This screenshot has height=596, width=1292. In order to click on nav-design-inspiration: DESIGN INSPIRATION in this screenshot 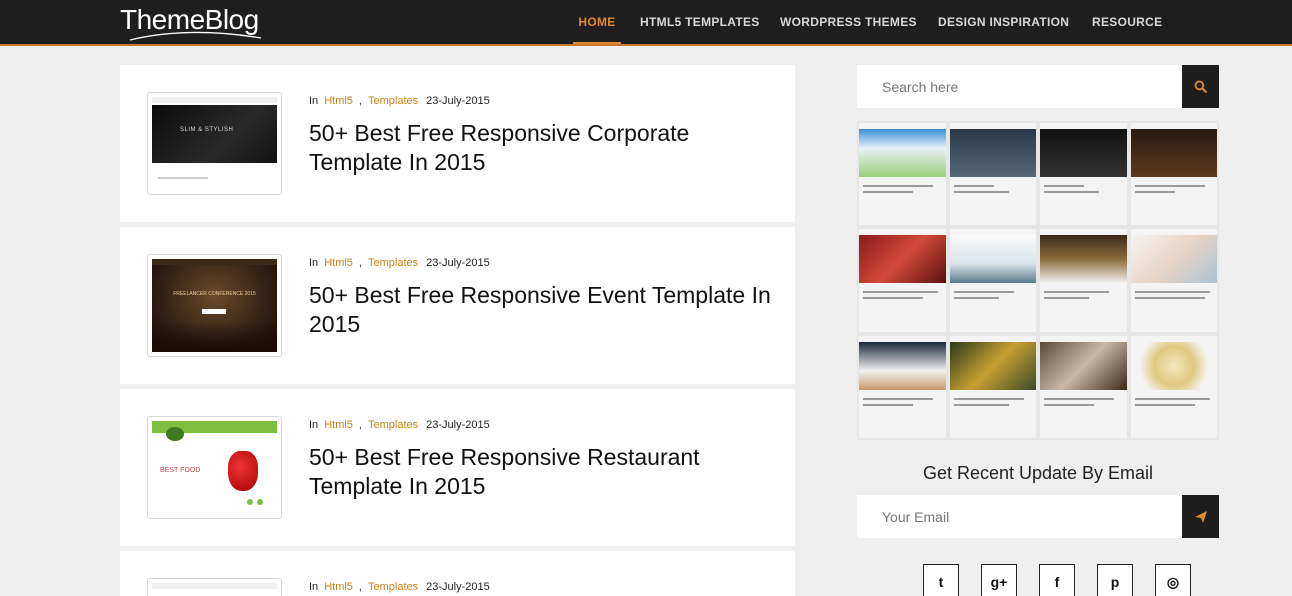, I will do `click(1003, 22)`.